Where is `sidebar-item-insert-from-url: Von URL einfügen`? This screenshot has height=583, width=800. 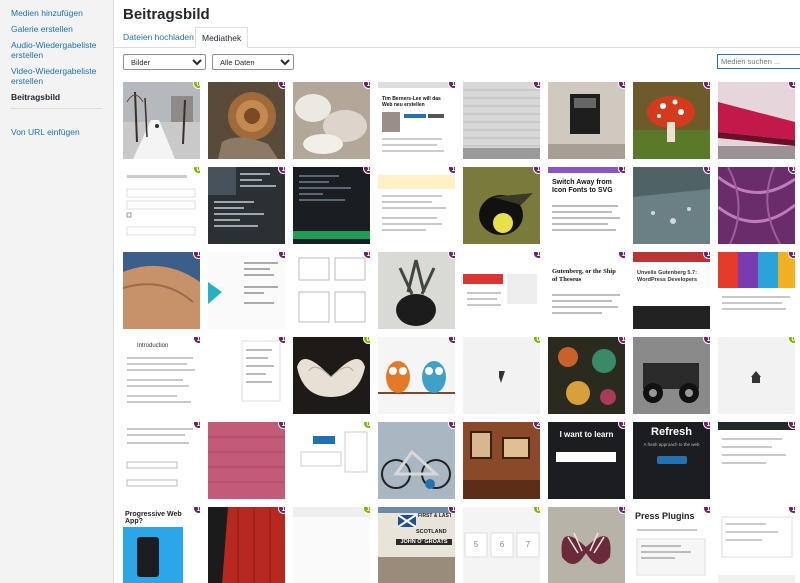
sidebar-item-insert-from-url: Von URL einfügen is located at coordinates (56, 132).